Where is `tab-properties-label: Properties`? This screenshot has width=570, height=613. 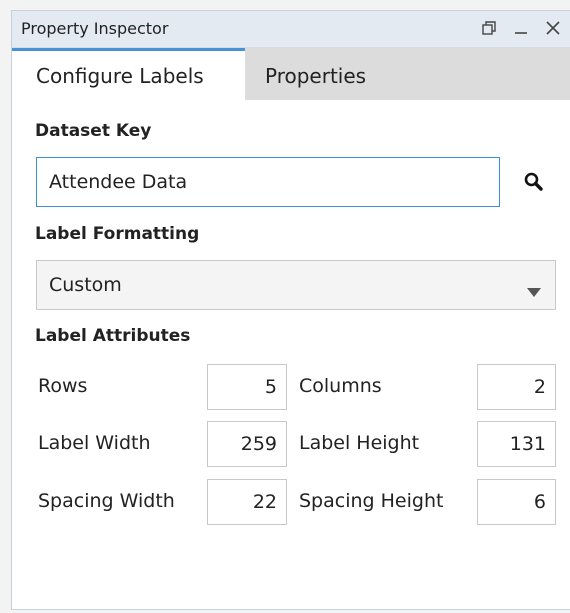 tab-properties-label: Properties is located at coordinates (316, 75).